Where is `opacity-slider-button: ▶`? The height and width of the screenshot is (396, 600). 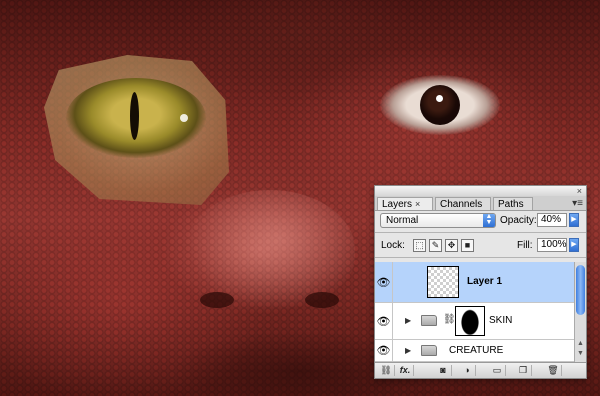 opacity-slider-button: ▶ is located at coordinates (574, 220).